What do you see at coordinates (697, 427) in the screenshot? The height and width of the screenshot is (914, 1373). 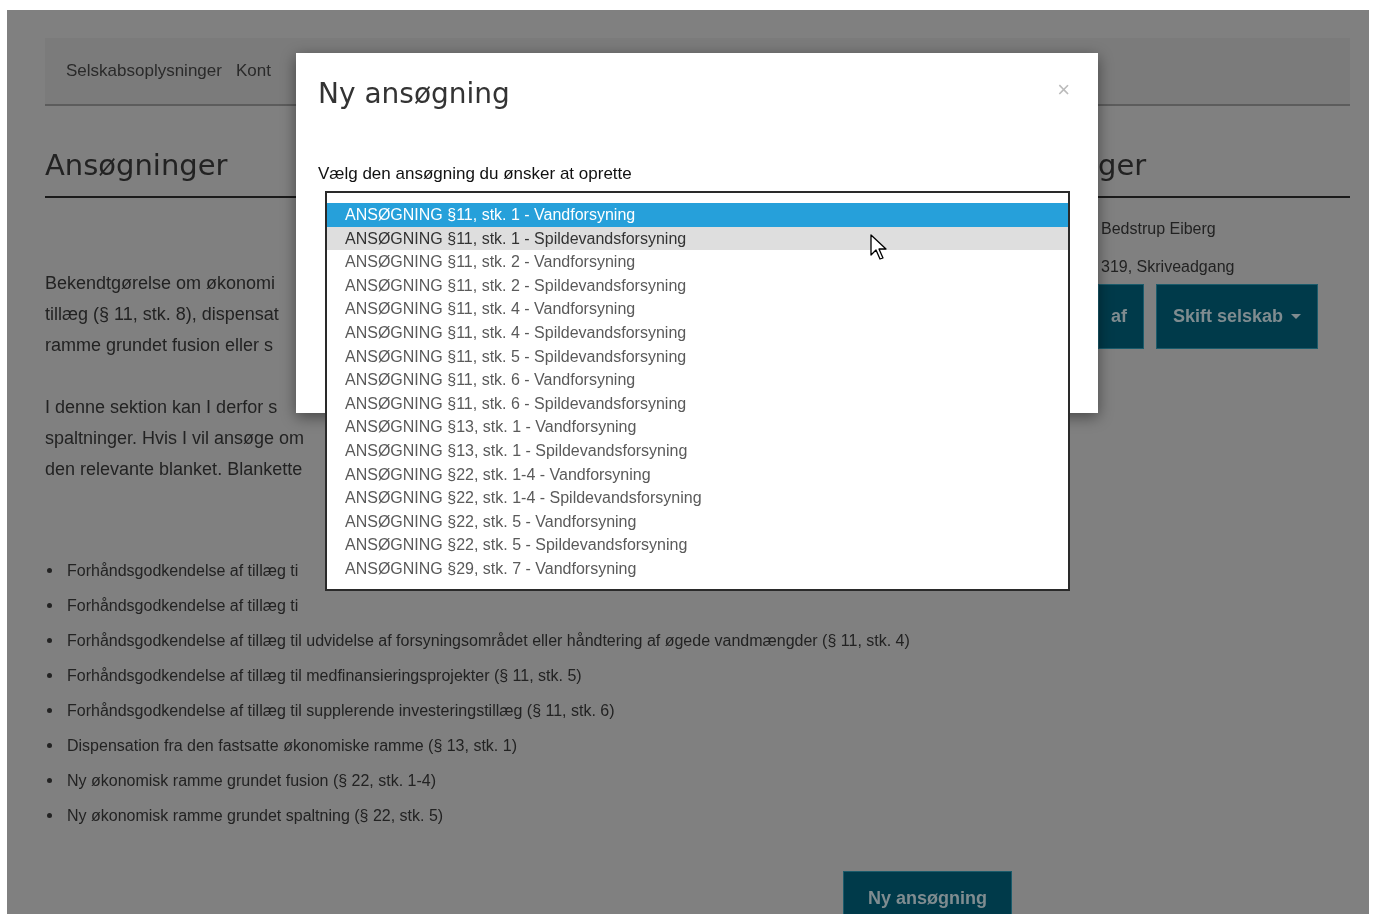 I see `dropdown-option: ANSØGNING §13, stk. 1 - Vandforsyning` at bounding box center [697, 427].